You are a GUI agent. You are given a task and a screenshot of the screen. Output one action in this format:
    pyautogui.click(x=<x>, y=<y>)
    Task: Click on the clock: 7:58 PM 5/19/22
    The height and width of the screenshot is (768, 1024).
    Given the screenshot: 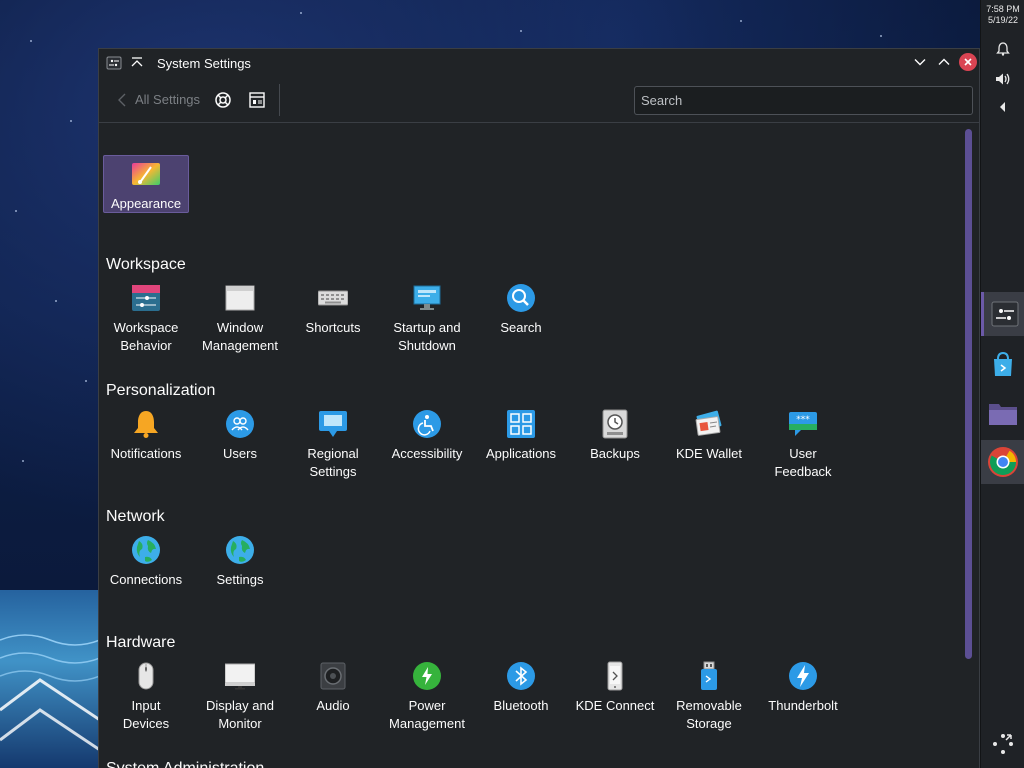 What is the action you would take?
    pyautogui.click(x=1002, y=15)
    